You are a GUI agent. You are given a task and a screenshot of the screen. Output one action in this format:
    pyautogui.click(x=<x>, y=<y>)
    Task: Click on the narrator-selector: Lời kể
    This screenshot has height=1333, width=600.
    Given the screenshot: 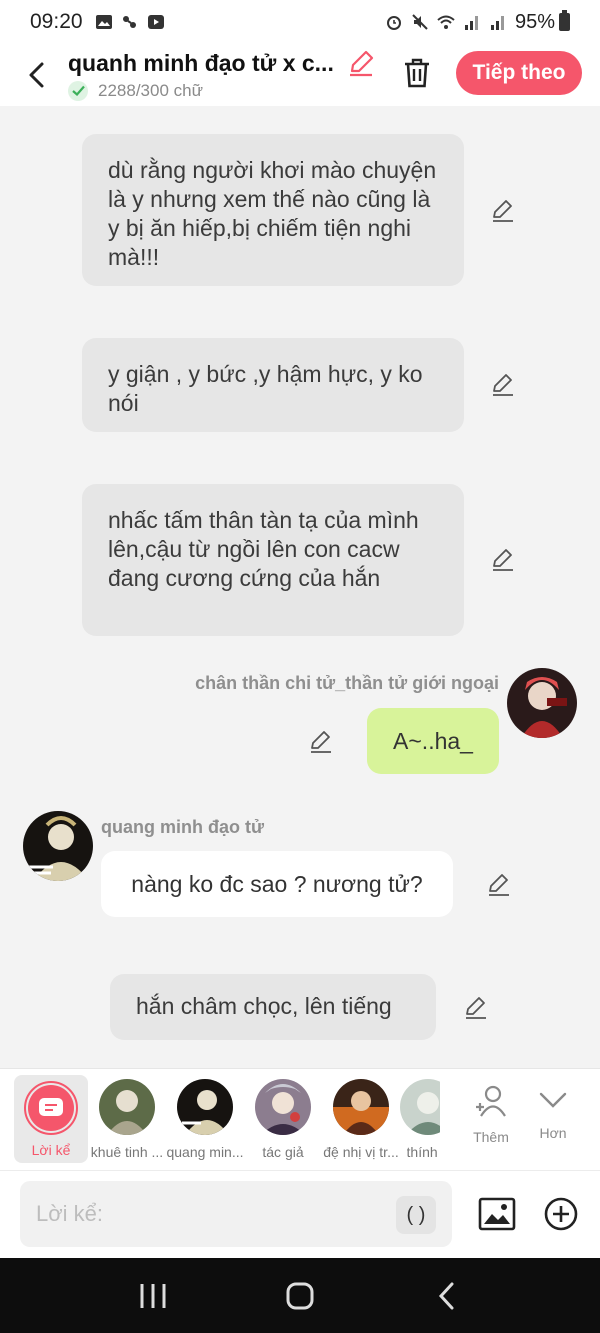 What is the action you would take?
    pyautogui.click(x=51, y=1119)
    